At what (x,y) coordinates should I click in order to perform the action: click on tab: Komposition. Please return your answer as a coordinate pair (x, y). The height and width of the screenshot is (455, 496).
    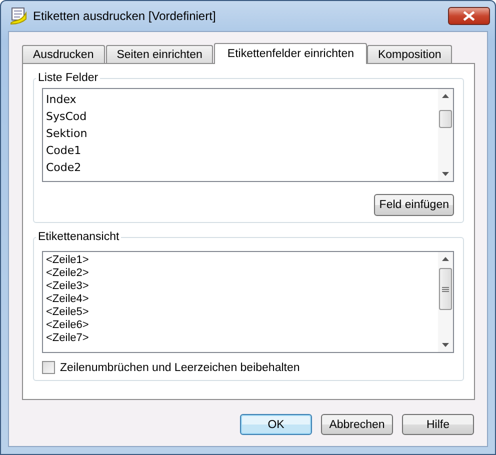
    Looking at the image, I should click on (409, 54).